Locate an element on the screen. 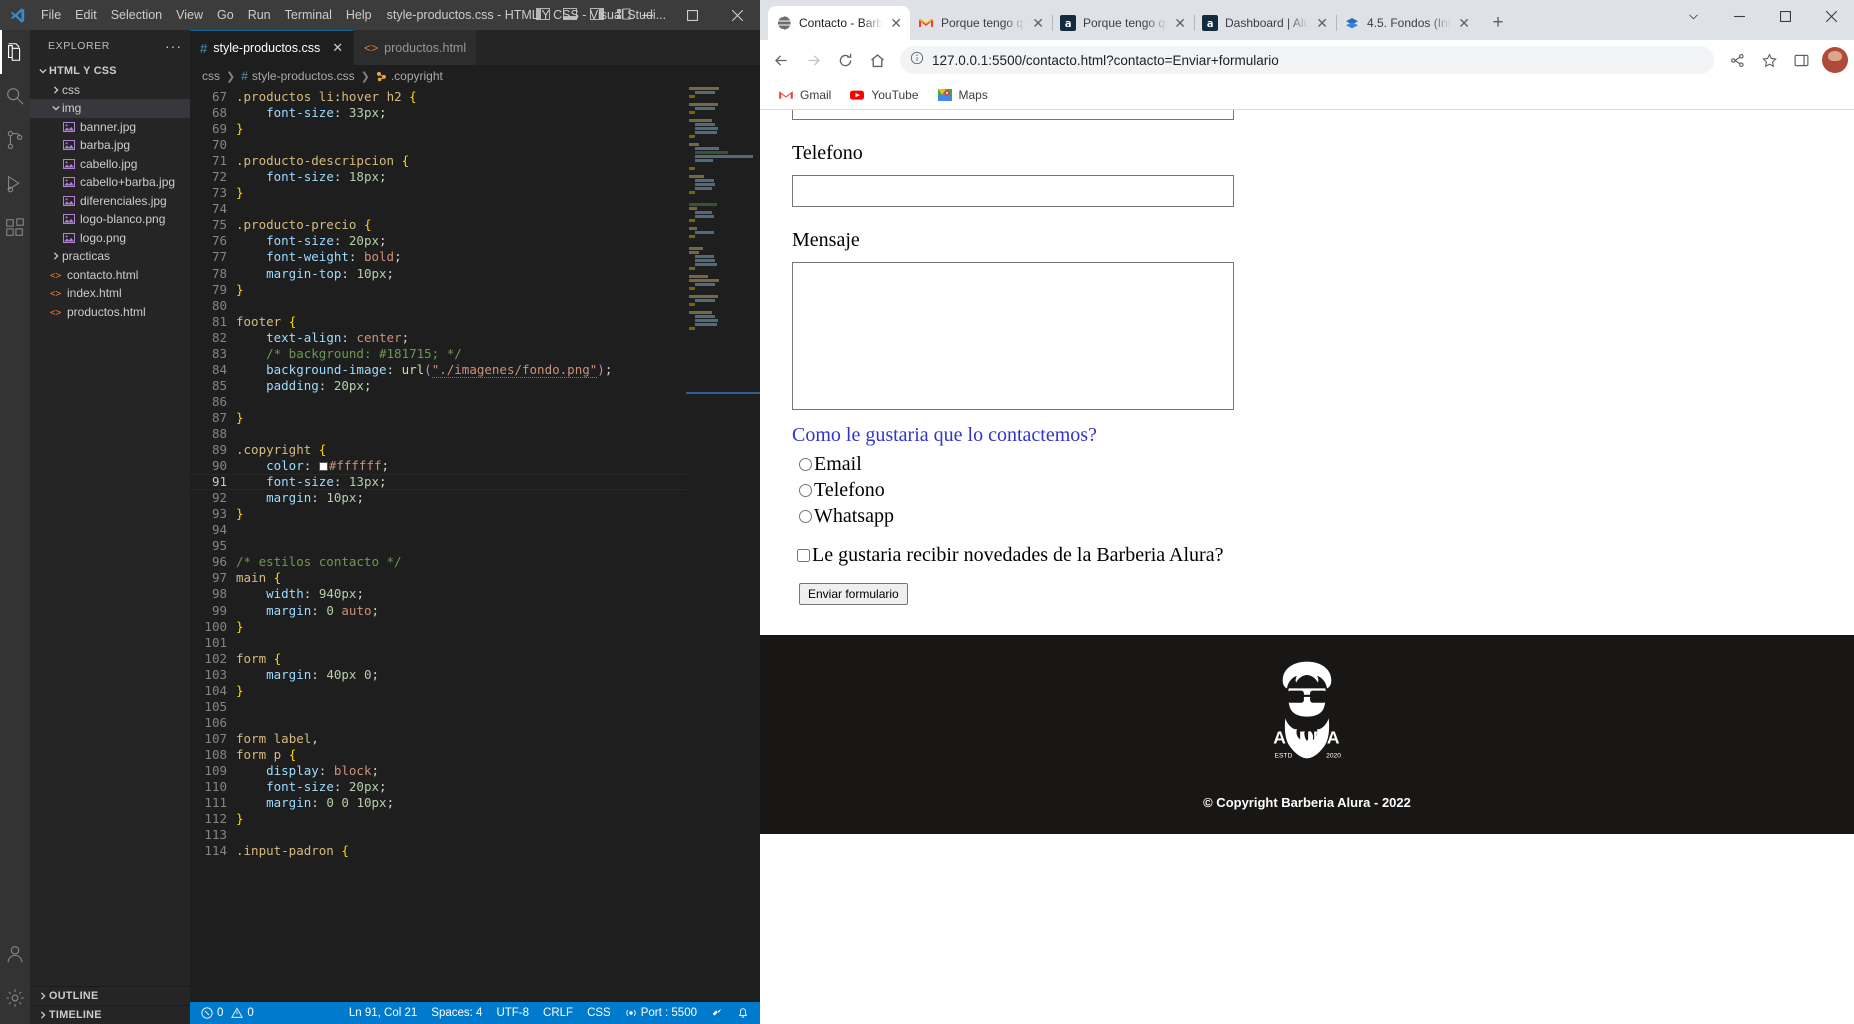 The image size is (1854, 1024). breadcrumb-symbol: .copyright is located at coordinates (417, 76).